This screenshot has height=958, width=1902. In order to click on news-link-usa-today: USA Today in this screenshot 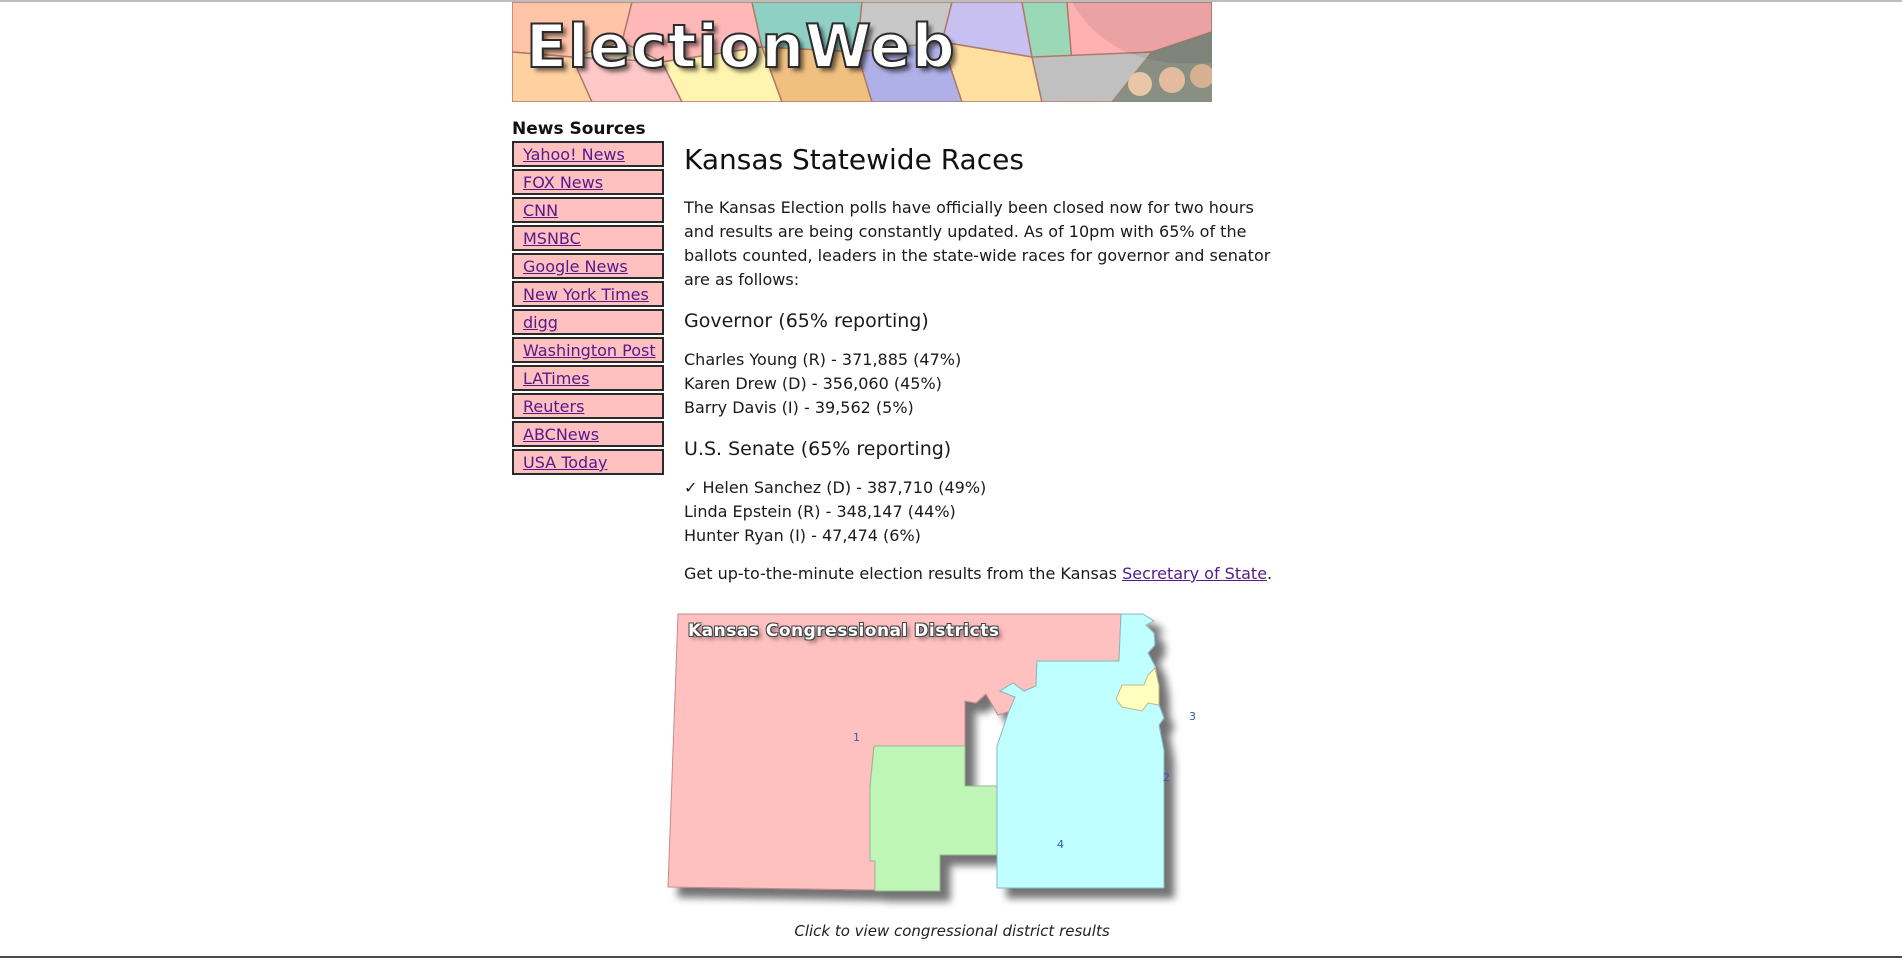, I will do `click(565, 462)`.